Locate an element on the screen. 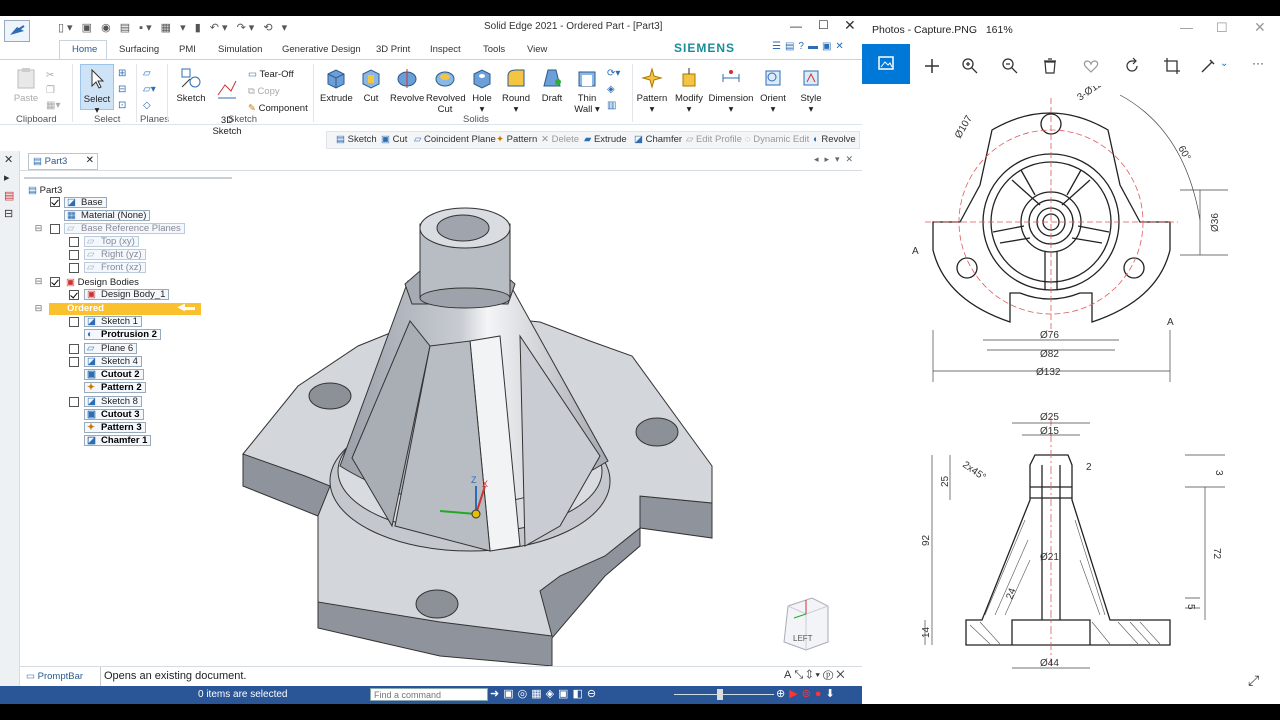 The image size is (1280, 720). cmd-revolve: ◐ Revolve is located at coordinates (834, 139).